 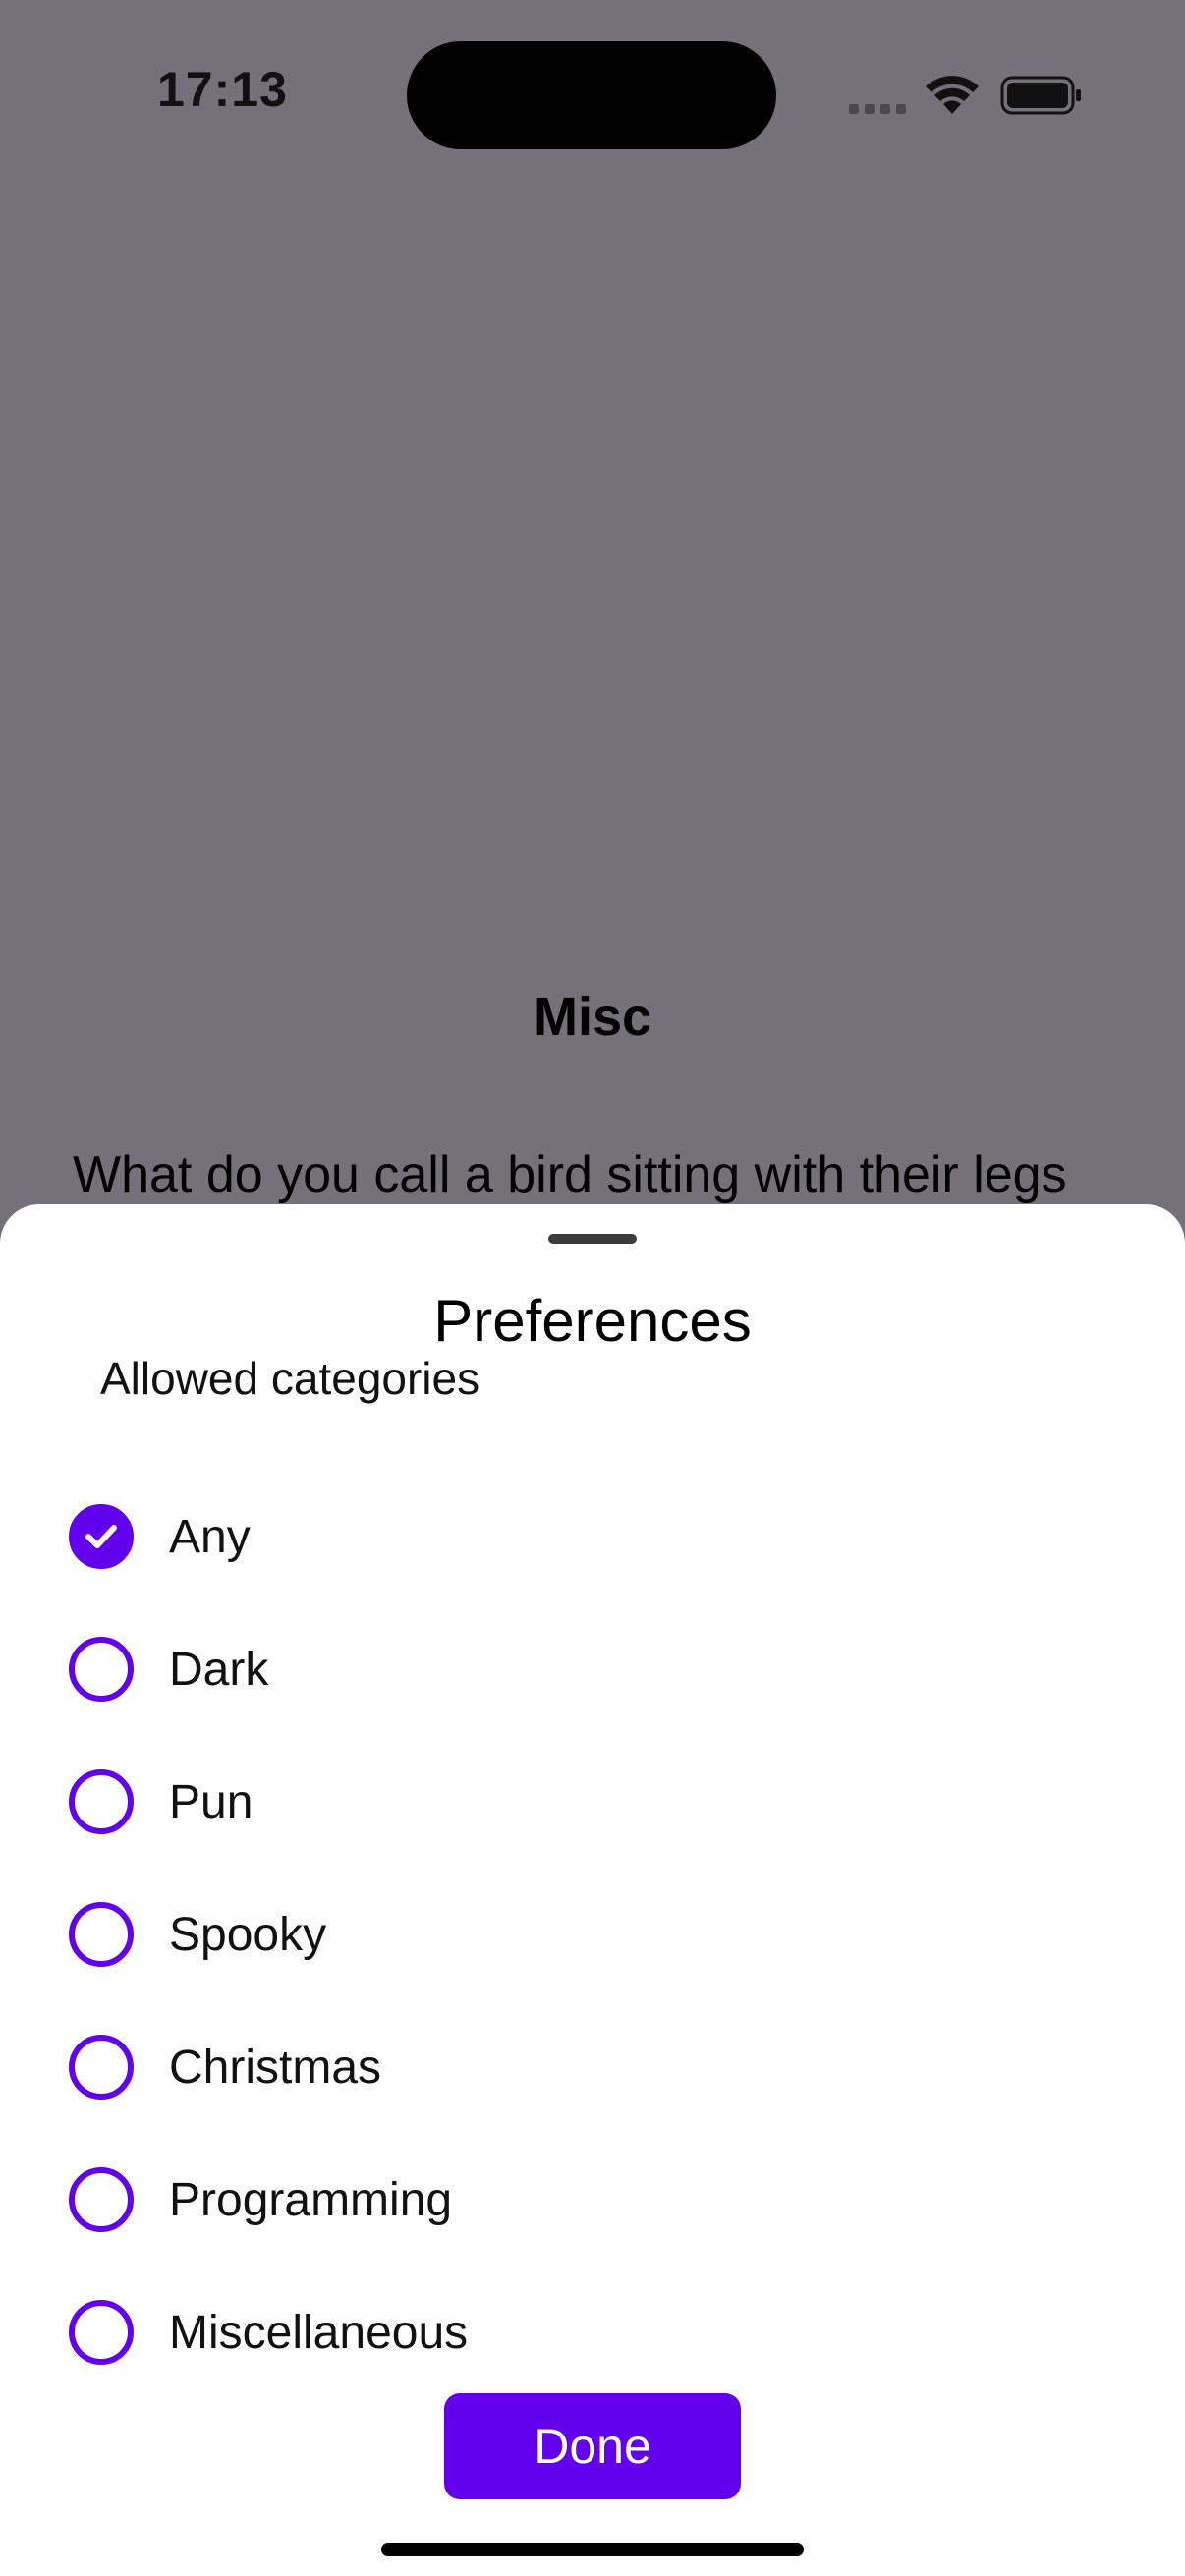 I want to click on cellular-signal-icon, so click(x=879, y=109).